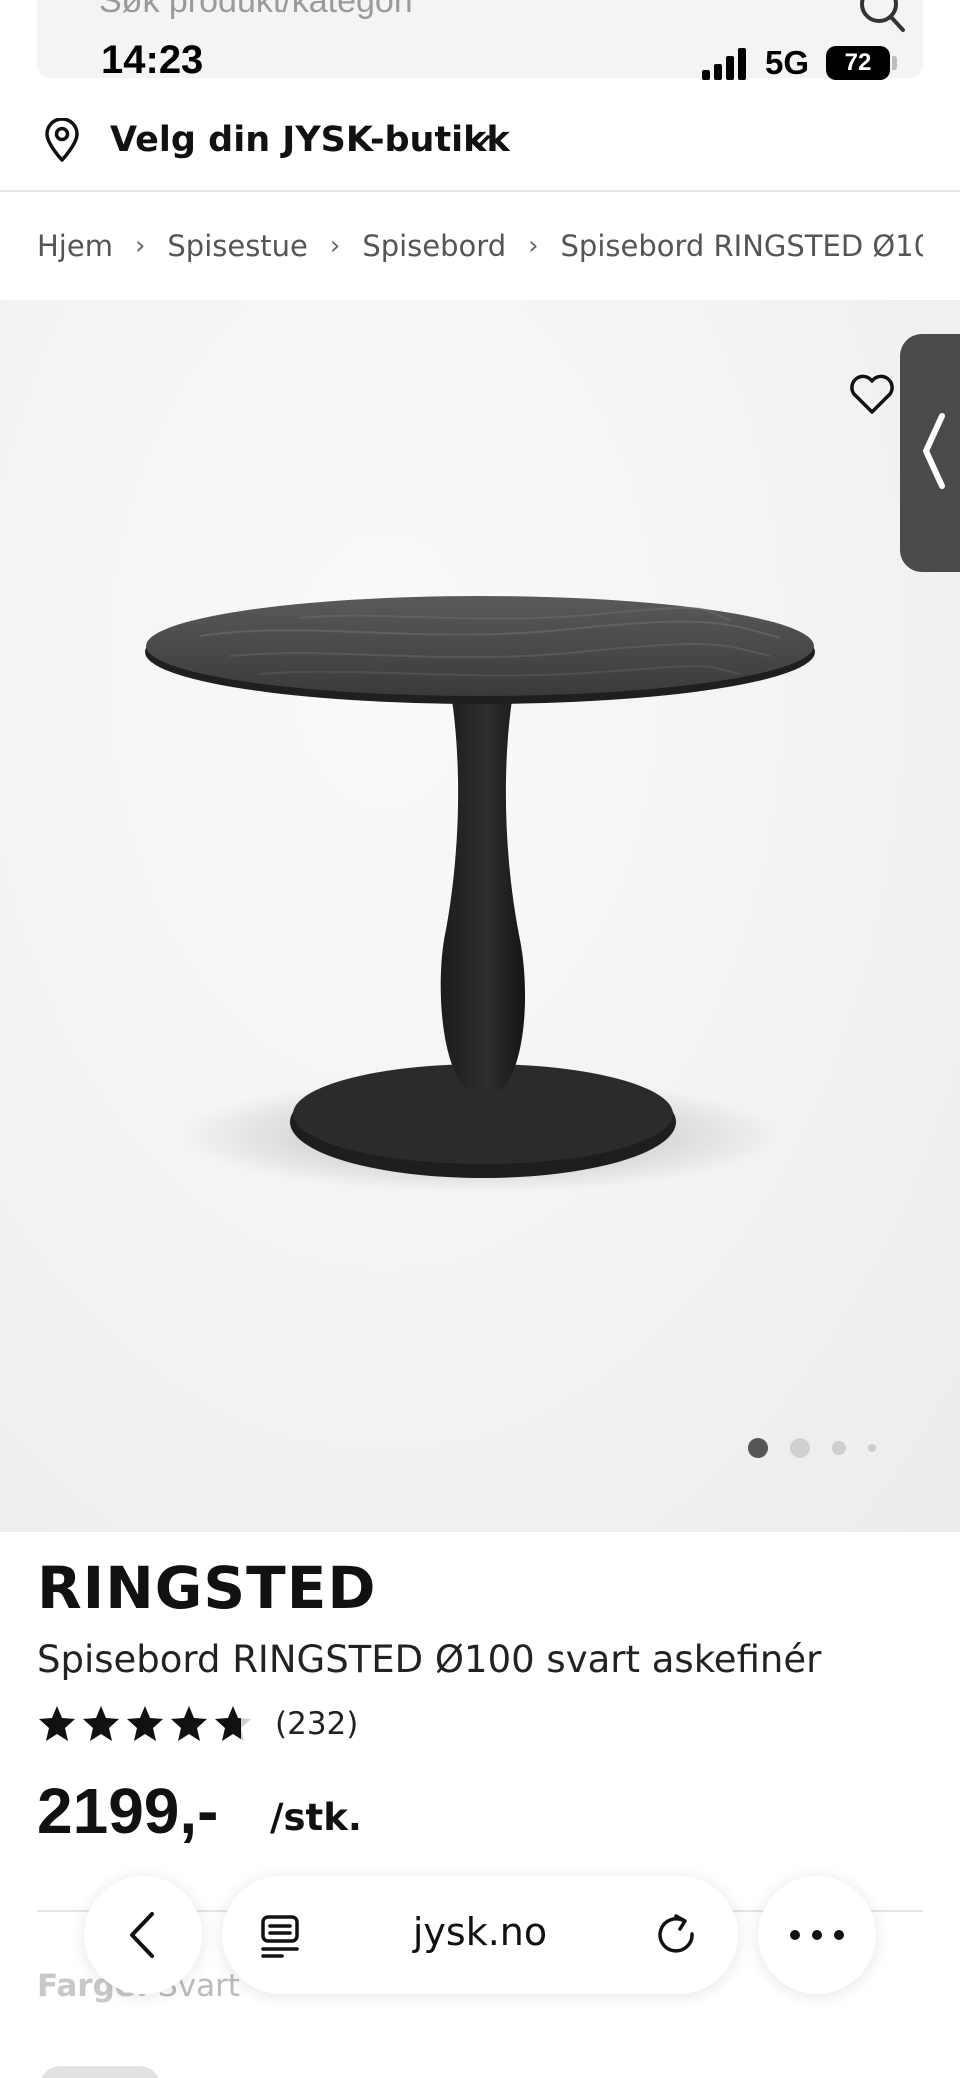 The image size is (960, 2078). Describe the element at coordinates (128, 1811) in the screenshot. I see `product-price: 2199,-` at that location.